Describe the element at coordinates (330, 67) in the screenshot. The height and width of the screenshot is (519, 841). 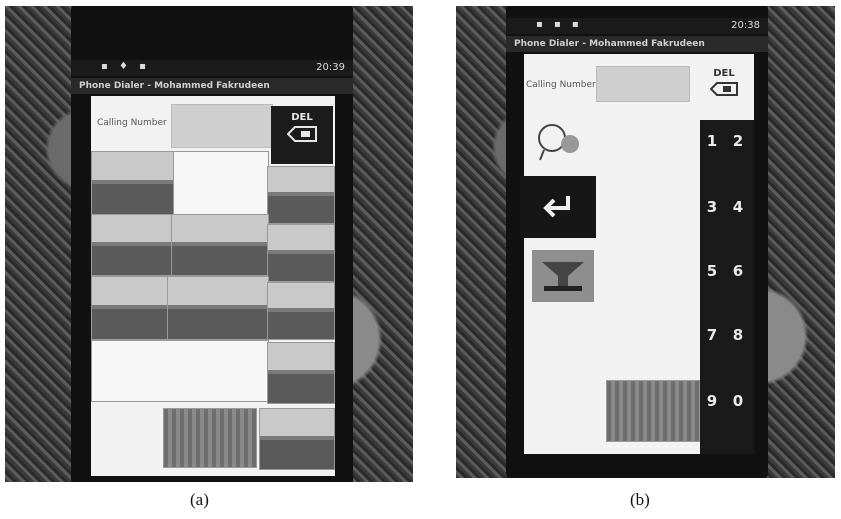
I see `status-time-a: 20:39` at that location.